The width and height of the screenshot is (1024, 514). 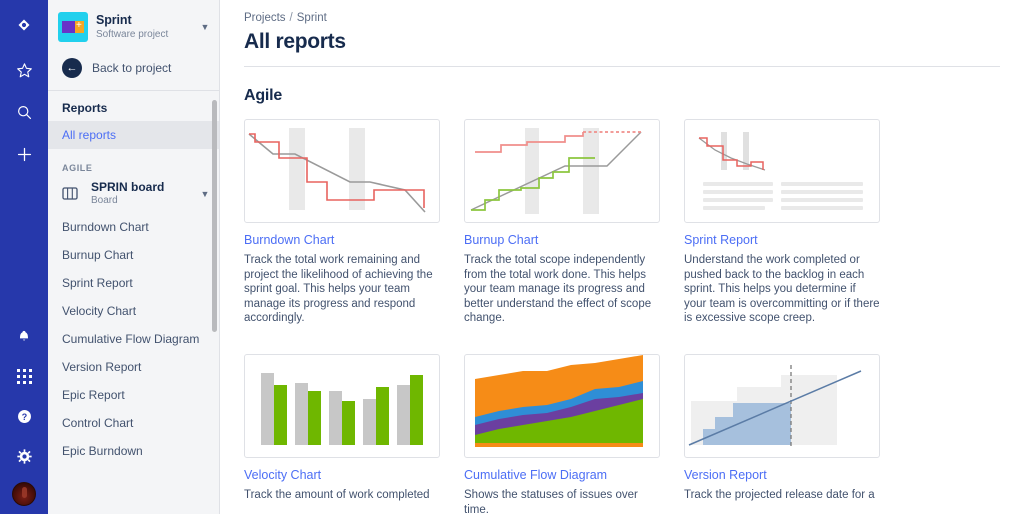 I want to click on report-card-description: Track the projected release date for a, so click(x=779, y=494).